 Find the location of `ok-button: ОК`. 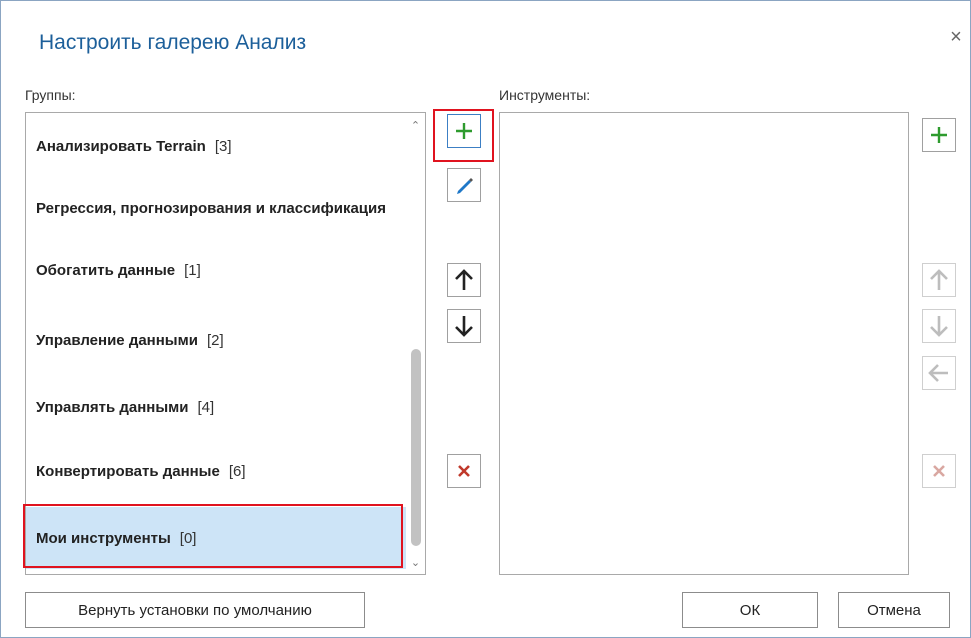

ok-button: ОК is located at coordinates (750, 610).